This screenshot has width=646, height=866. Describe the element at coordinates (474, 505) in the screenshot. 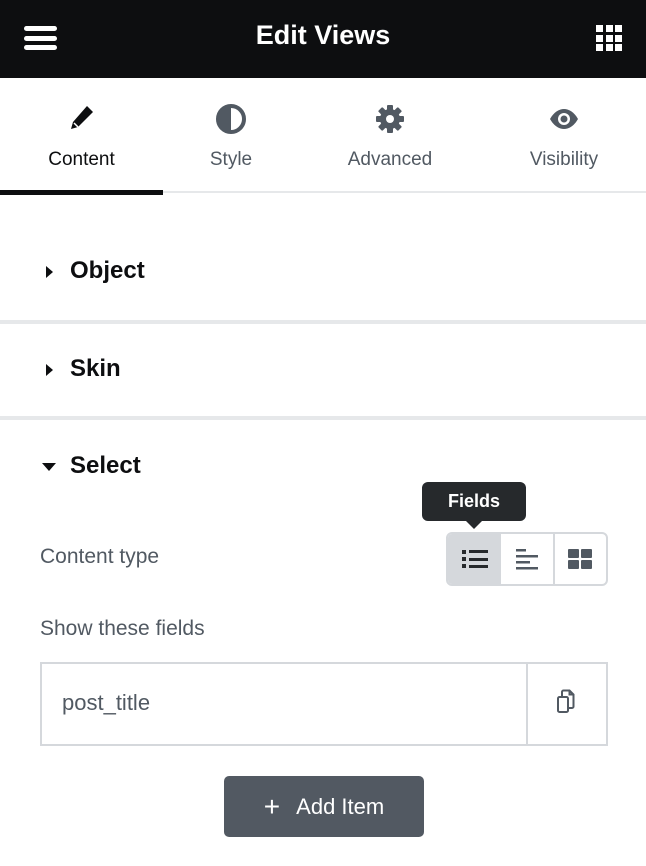

I see `tooltip: Fields` at that location.